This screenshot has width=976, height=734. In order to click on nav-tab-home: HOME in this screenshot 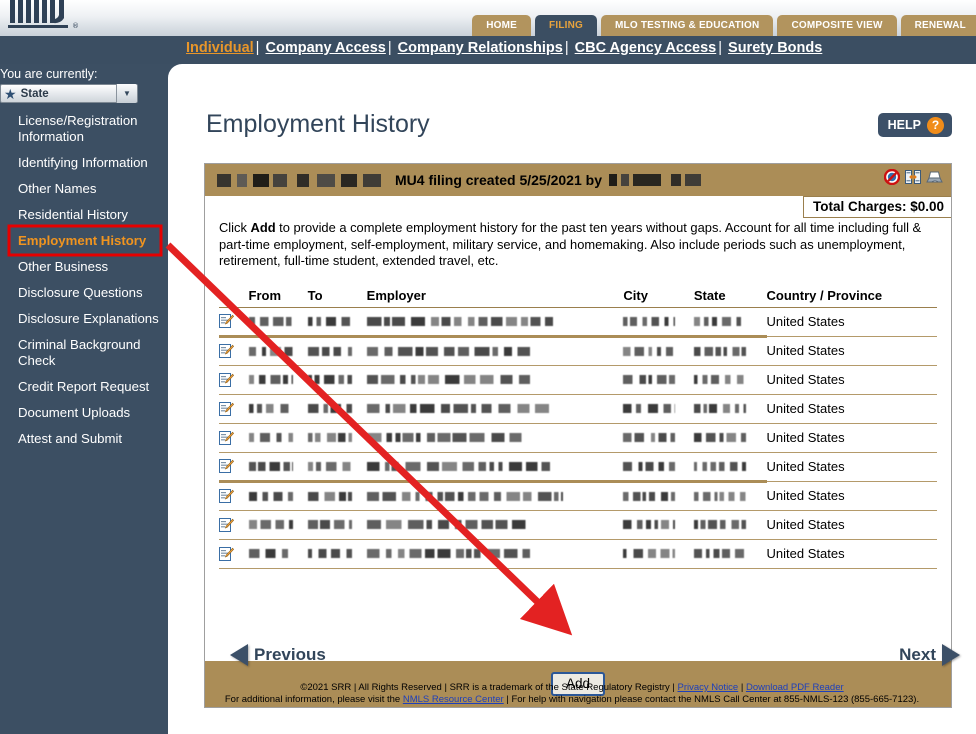, I will do `click(502, 25)`.